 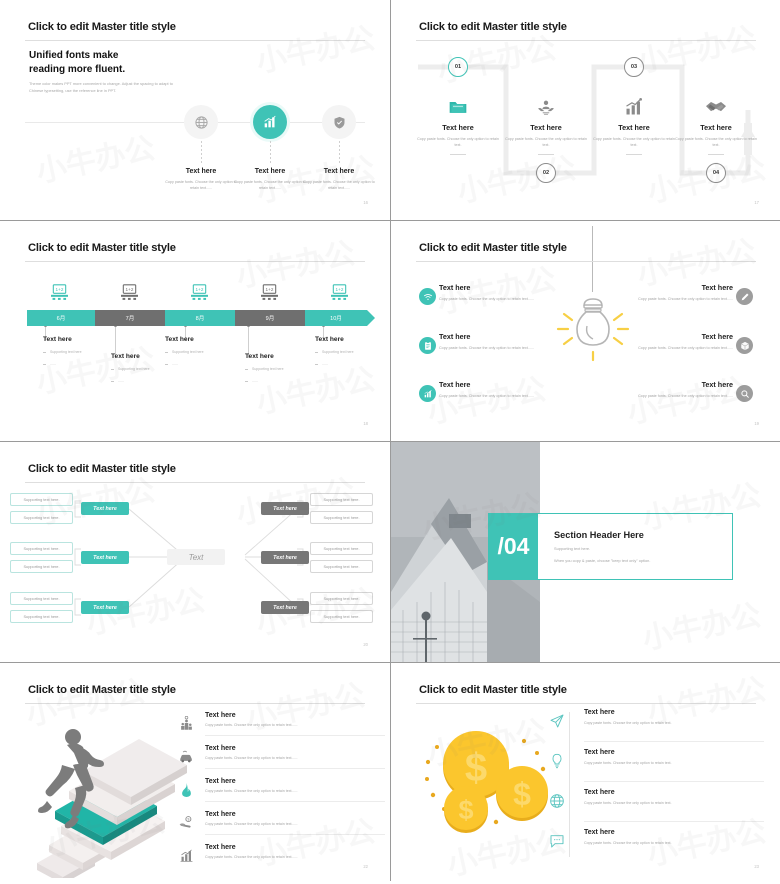 What do you see at coordinates (195, 482) in the screenshot?
I see `title-divider` at bounding box center [195, 482].